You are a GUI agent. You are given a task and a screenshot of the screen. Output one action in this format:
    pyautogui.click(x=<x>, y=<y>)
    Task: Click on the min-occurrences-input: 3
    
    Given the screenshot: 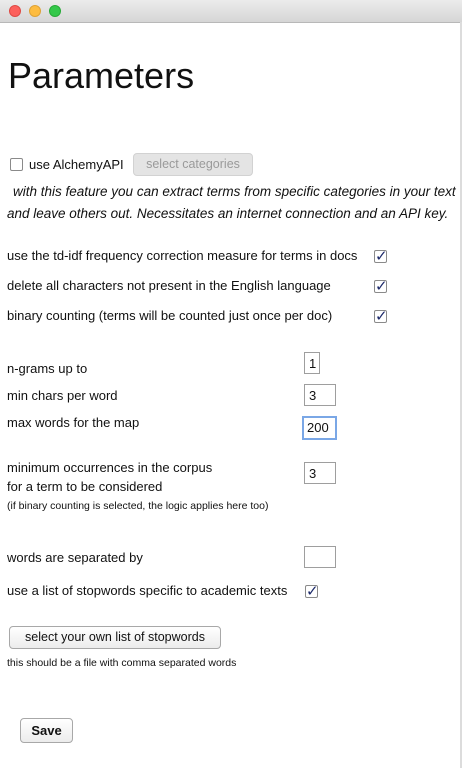 What is the action you would take?
    pyautogui.click(x=320, y=473)
    